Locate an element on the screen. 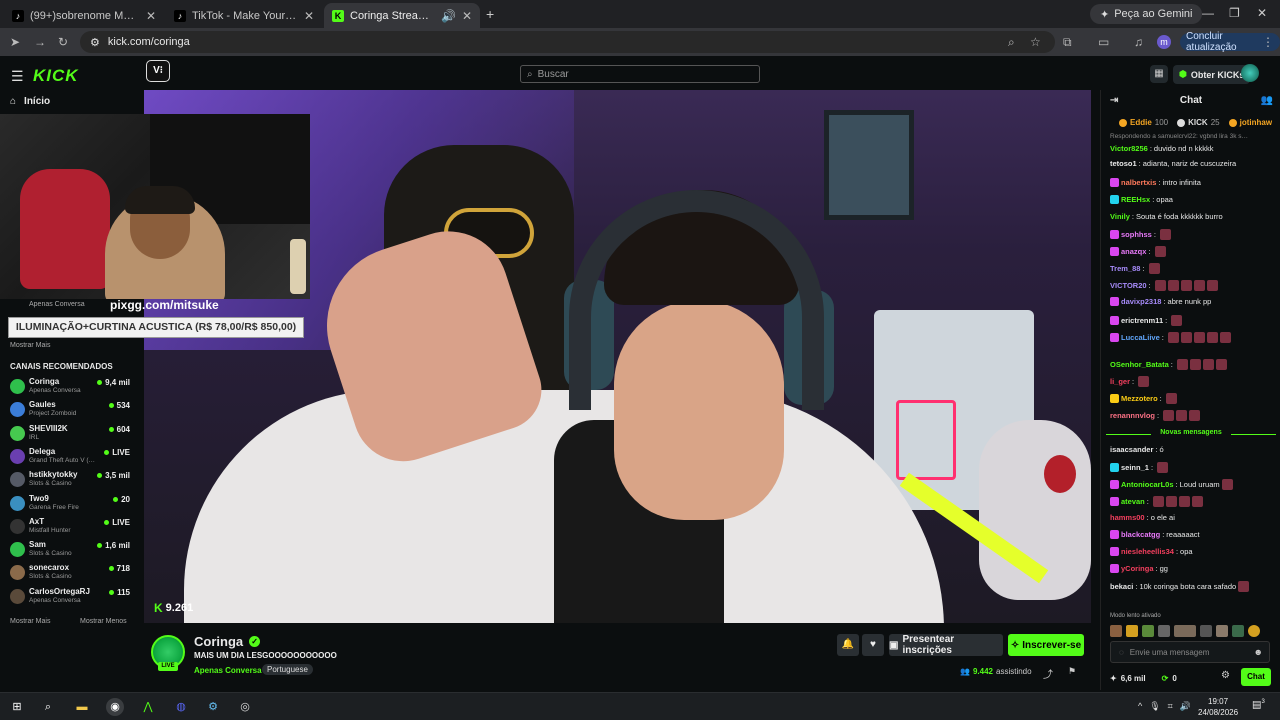 This screenshot has height=720, width=1280. site-settings-icon: ⚙ is located at coordinates (95, 42).